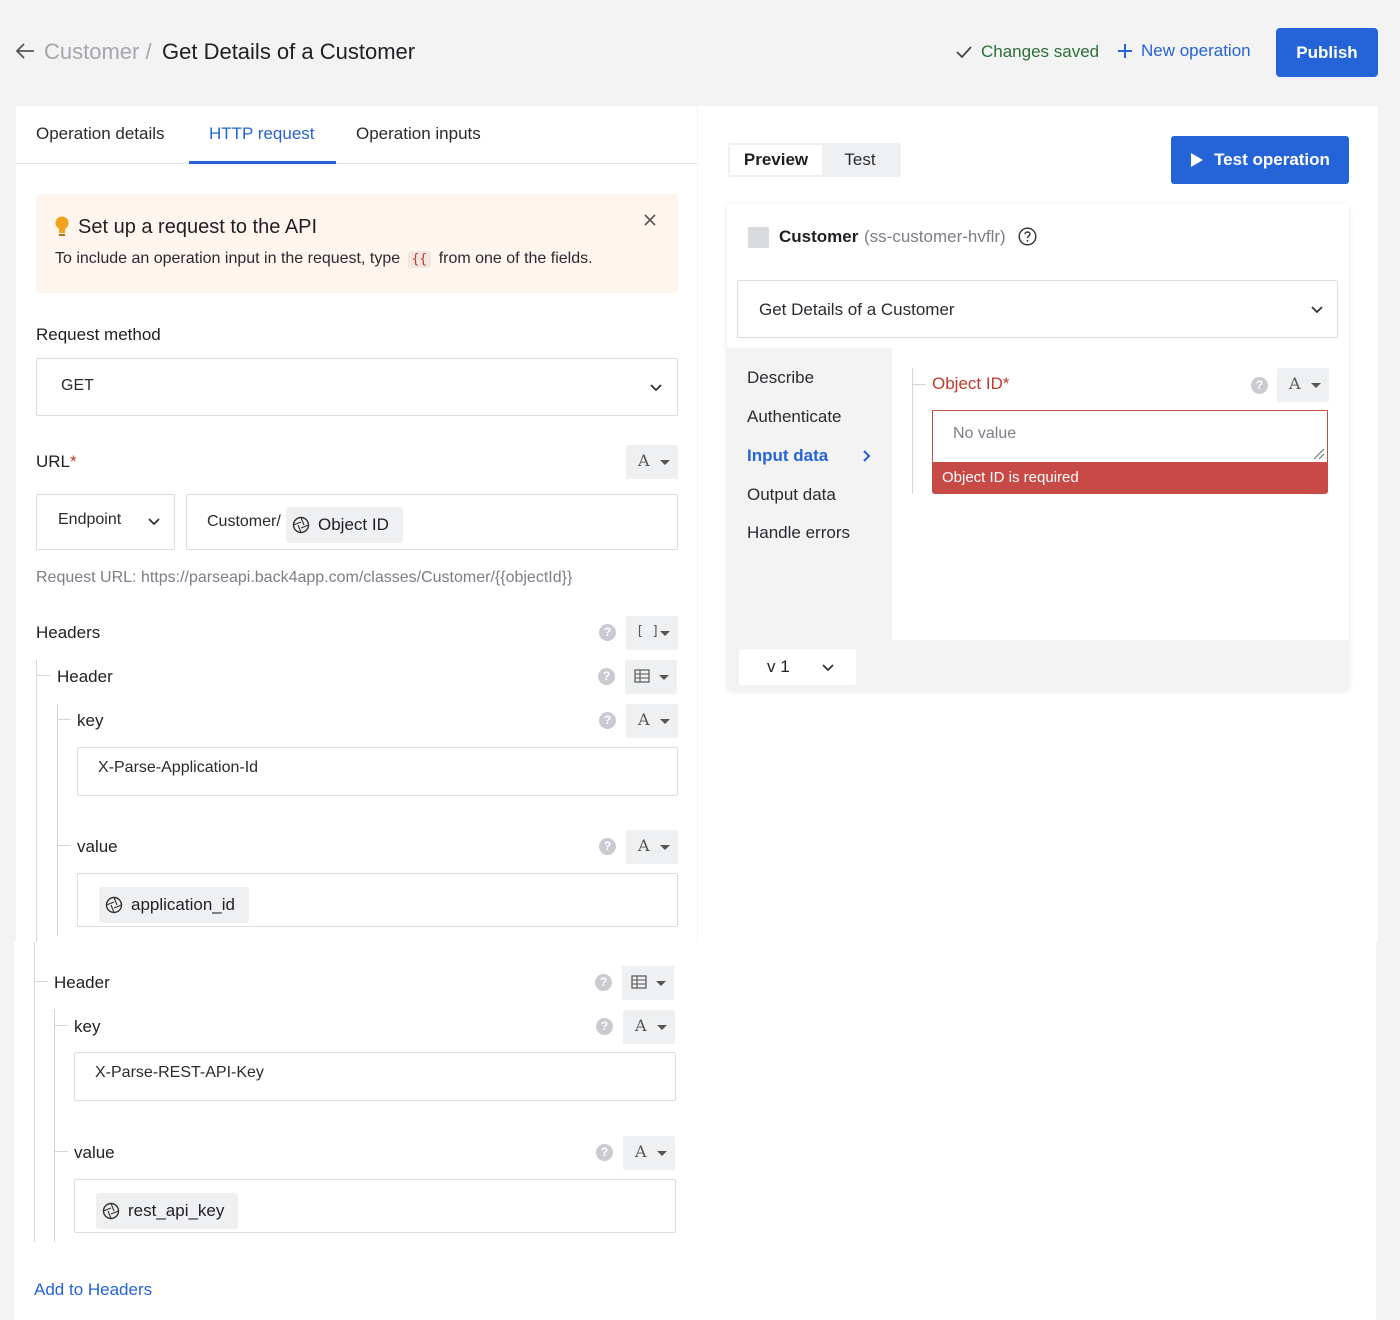 The height and width of the screenshot is (1320, 1400). What do you see at coordinates (93, 1290) in the screenshot?
I see `add-to-headers-link: Add to Headers` at bounding box center [93, 1290].